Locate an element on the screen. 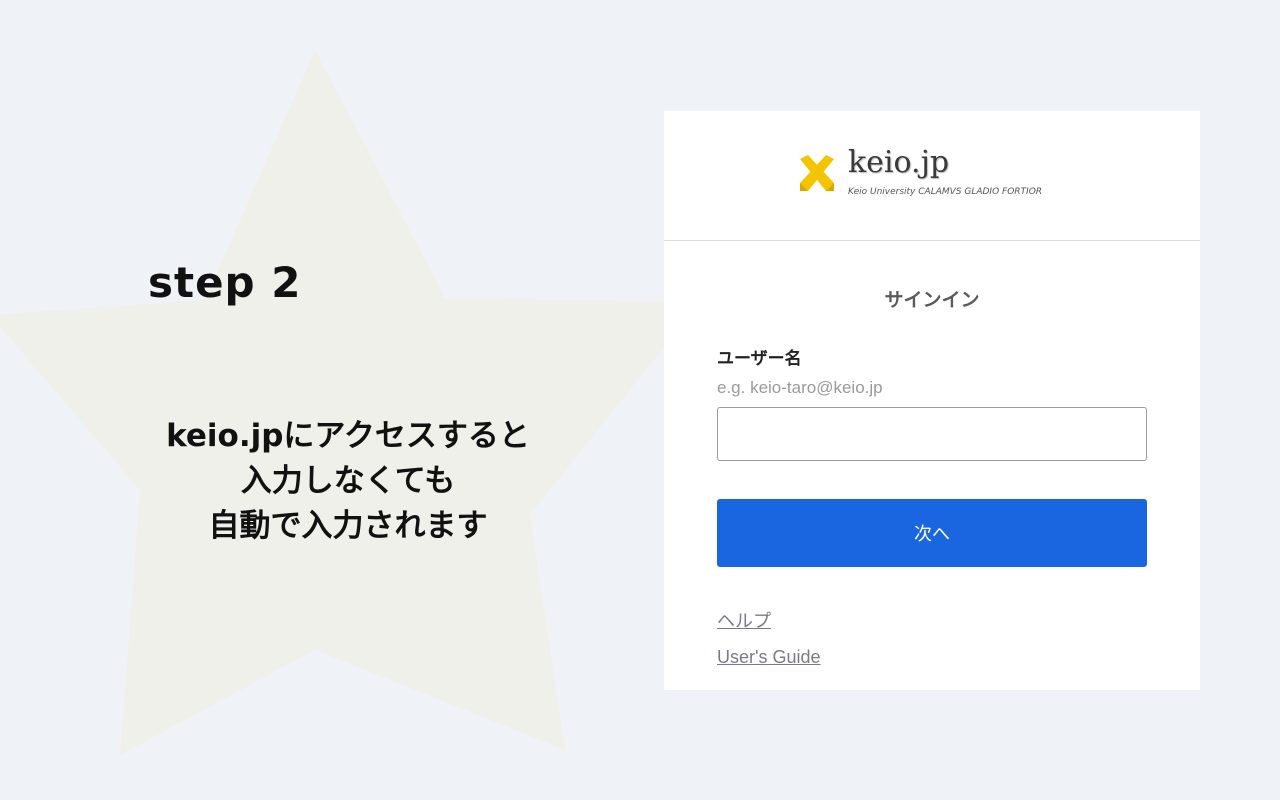 The image size is (1280, 800). username-hint: e.g. keio-taro@keio.jp is located at coordinates (800, 387).